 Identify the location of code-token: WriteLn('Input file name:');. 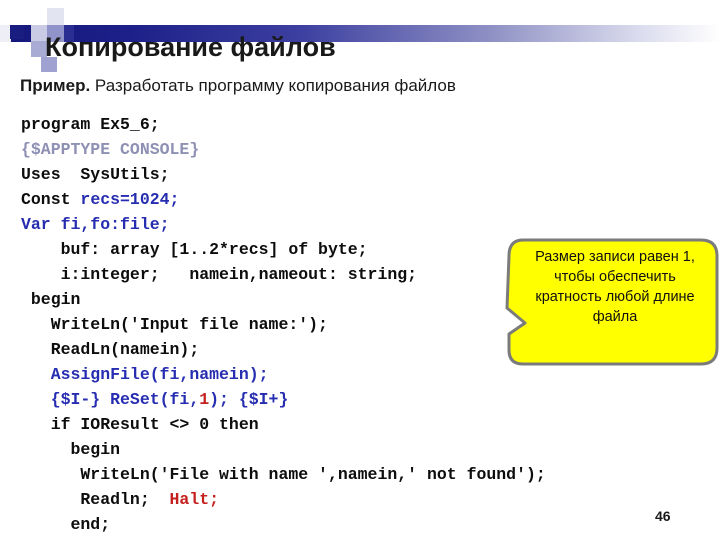
(174, 324).